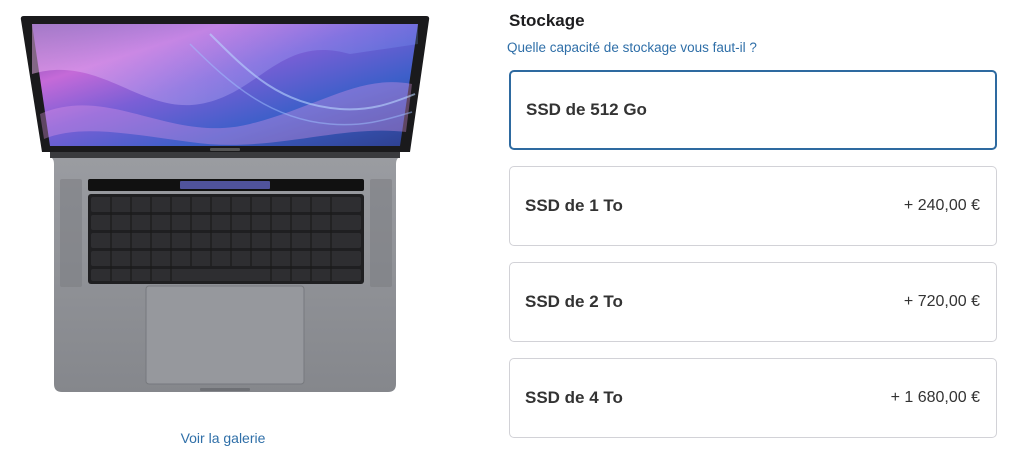 Image resolution: width=1016 pixels, height=466 pixels. I want to click on option-price: + 720,00 €, so click(941, 301).